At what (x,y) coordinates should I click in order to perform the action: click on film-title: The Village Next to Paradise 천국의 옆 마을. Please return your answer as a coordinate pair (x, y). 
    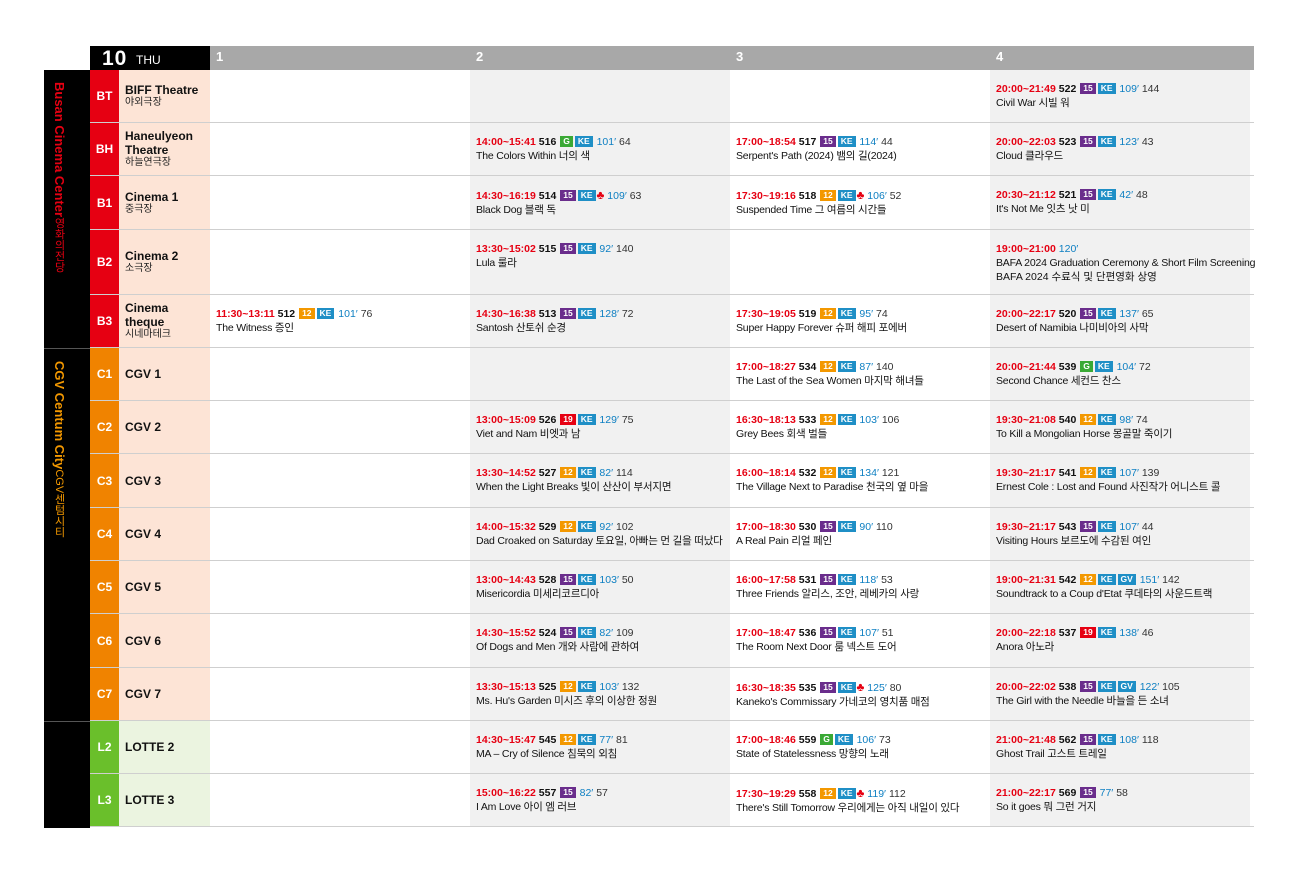
    Looking at the image, I should click on (832, 487).